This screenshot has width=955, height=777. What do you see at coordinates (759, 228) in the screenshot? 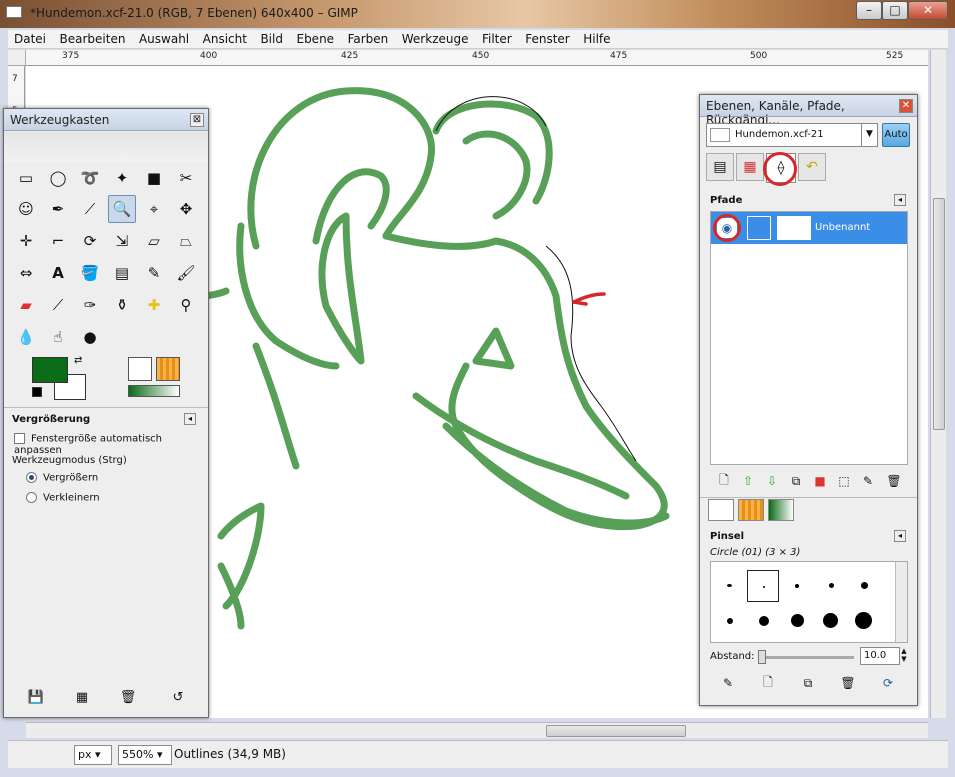
I see `path-lock-box` at bounding box center [759, 228].